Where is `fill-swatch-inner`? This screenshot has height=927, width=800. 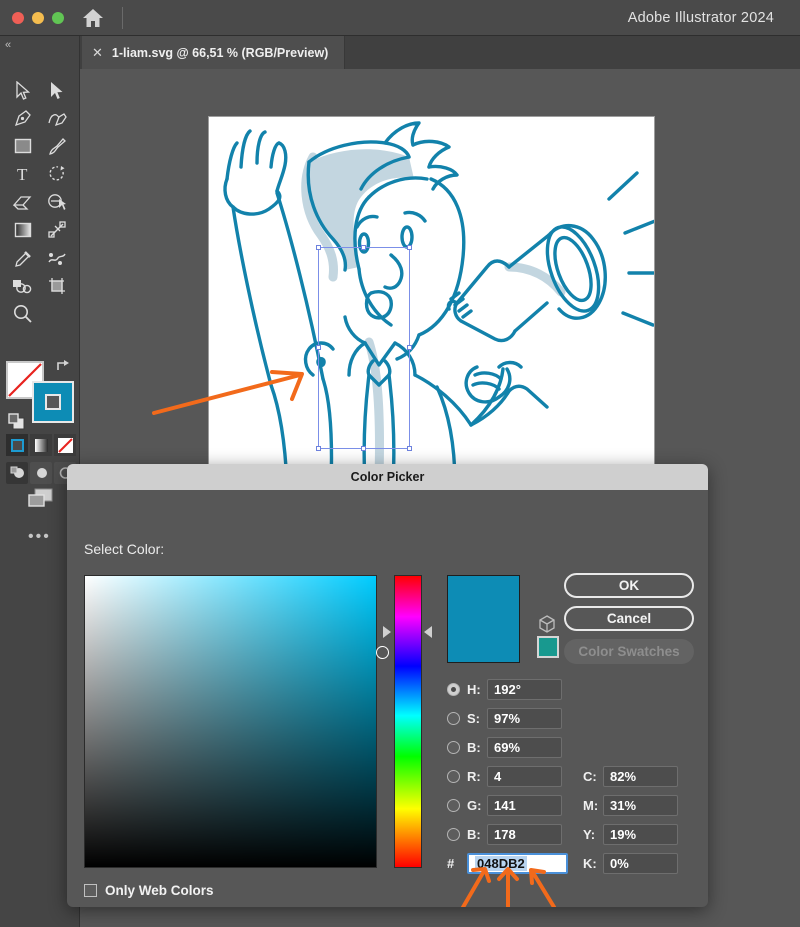
fill-swatch-inner is located at coordinates (53, 402).